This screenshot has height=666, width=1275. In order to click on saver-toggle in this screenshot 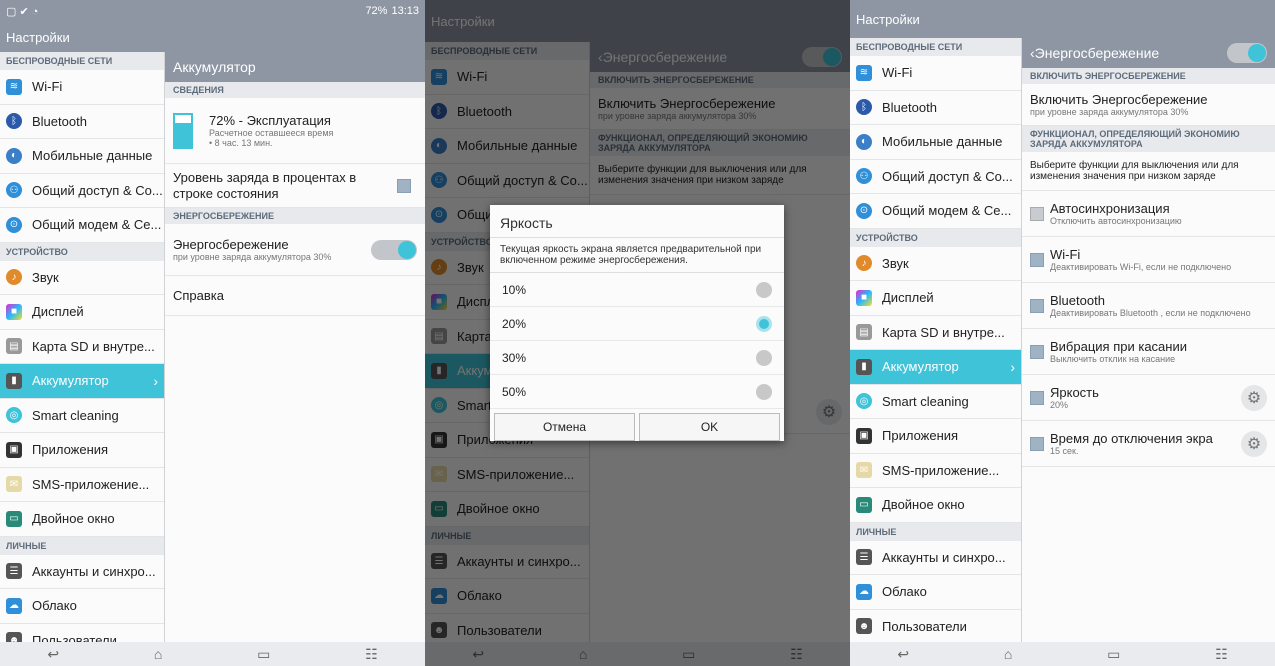, I will do `click(1247, 53)`.